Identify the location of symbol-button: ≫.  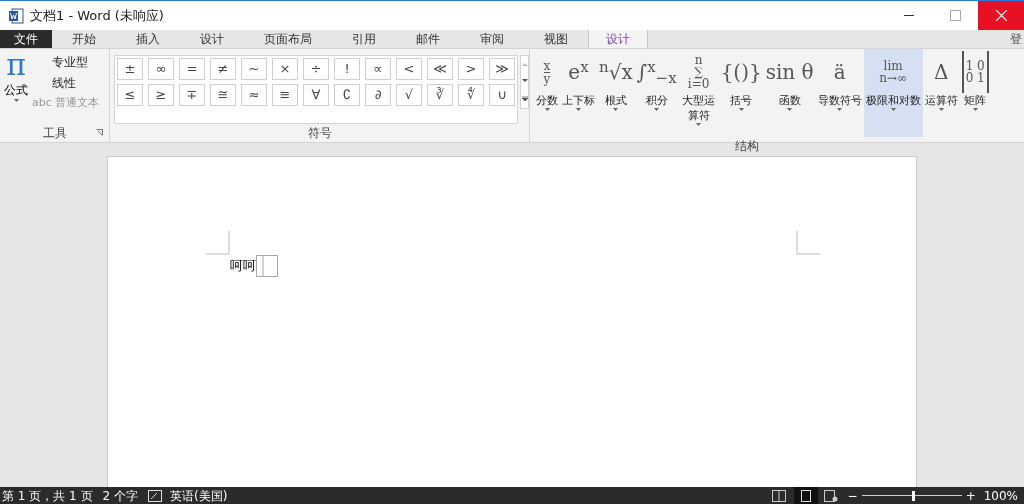
(502, 69).